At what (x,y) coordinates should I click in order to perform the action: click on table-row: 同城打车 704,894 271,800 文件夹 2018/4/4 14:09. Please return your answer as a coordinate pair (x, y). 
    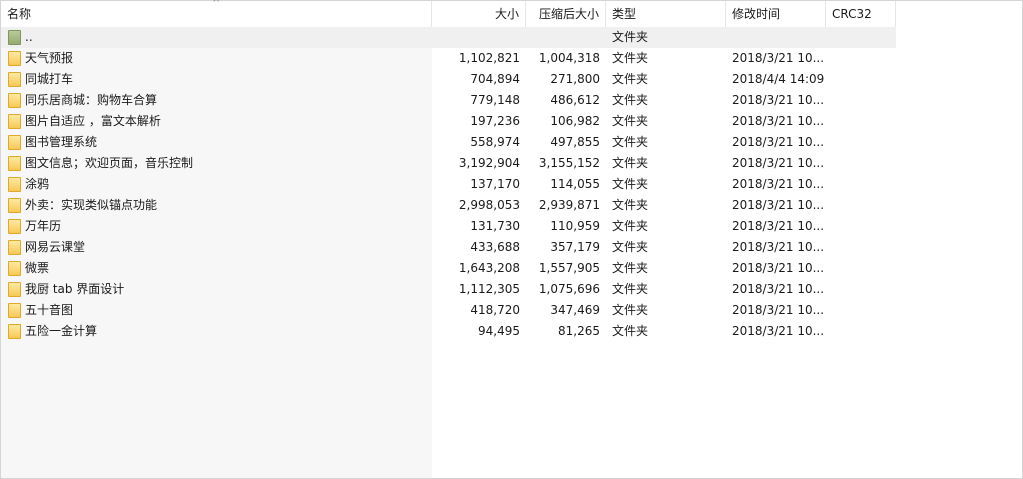
    Looking at the image, I should click on (448, 79).